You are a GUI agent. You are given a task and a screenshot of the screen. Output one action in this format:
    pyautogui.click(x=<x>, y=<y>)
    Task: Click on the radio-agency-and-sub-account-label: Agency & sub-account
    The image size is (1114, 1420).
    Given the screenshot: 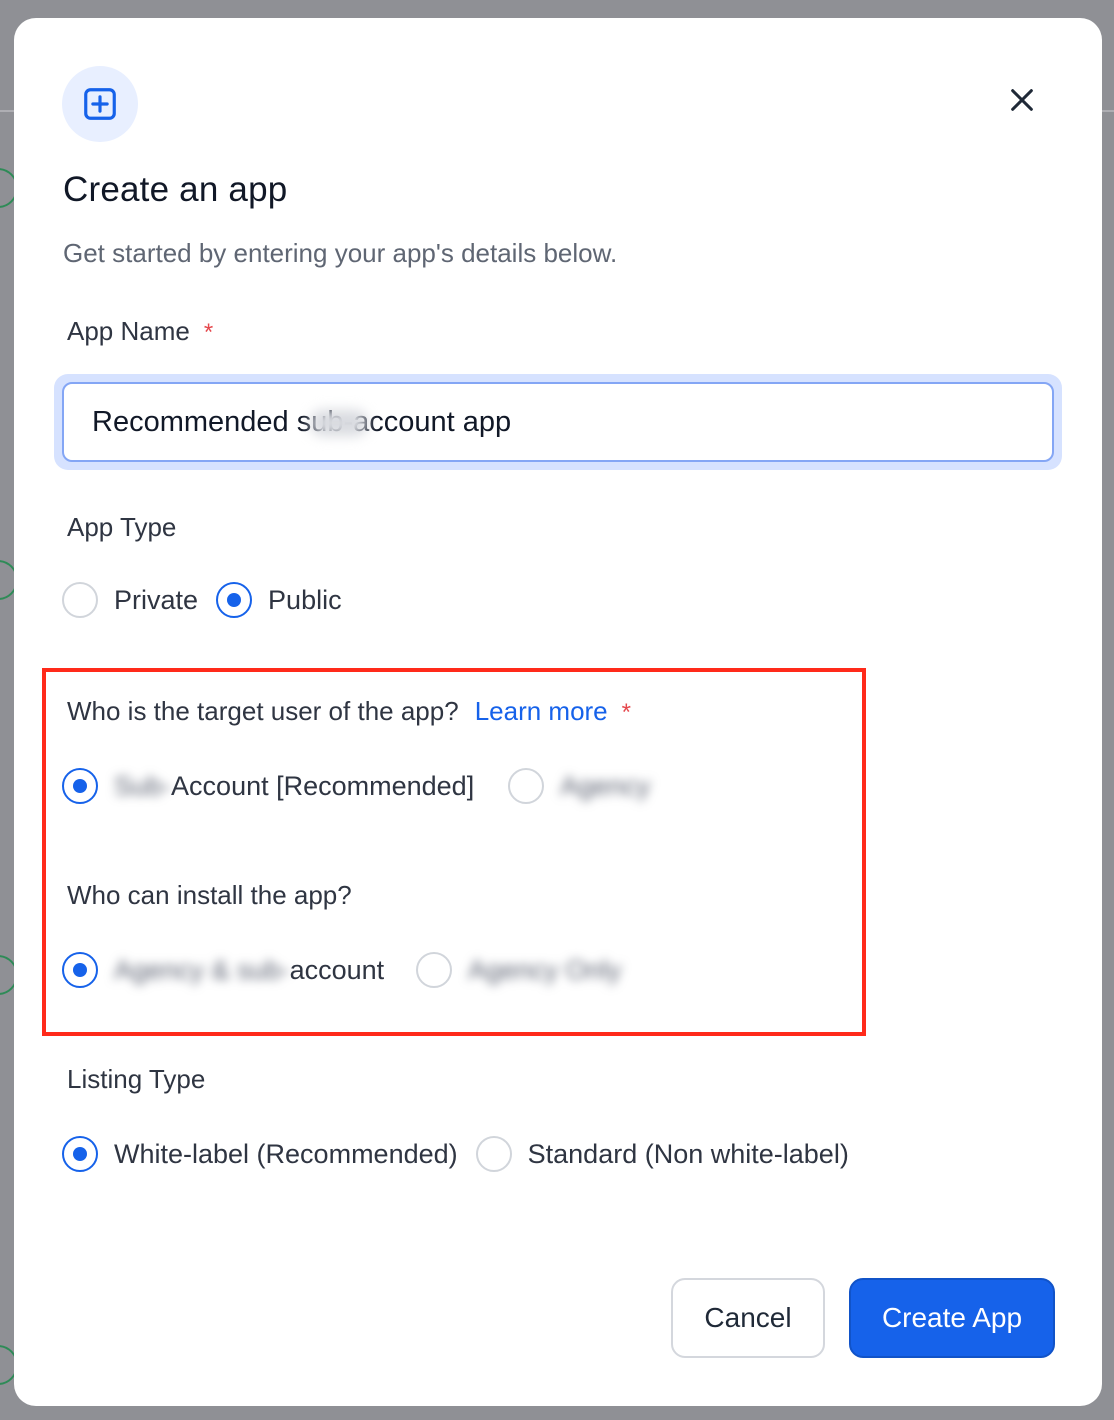 What is the action you would take?
    pyautogui.click(x=249, y=970)
    